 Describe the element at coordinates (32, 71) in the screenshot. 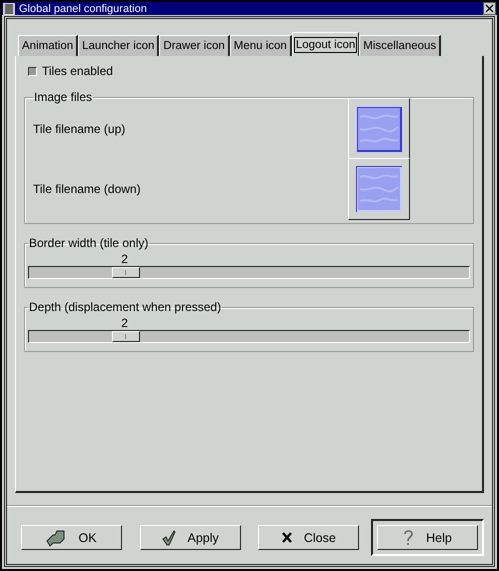

I see `checkbox` at that location.